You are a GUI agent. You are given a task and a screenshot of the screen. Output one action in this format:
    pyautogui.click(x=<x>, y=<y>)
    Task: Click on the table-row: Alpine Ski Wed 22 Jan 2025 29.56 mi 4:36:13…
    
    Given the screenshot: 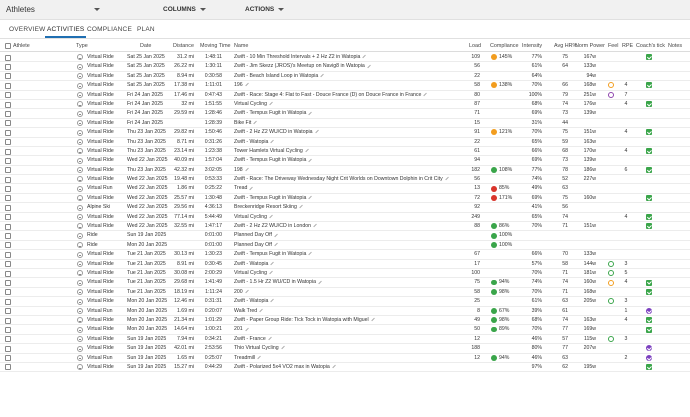 What is the action you would take?
    pyautogui.click(x=345, y=208)
    